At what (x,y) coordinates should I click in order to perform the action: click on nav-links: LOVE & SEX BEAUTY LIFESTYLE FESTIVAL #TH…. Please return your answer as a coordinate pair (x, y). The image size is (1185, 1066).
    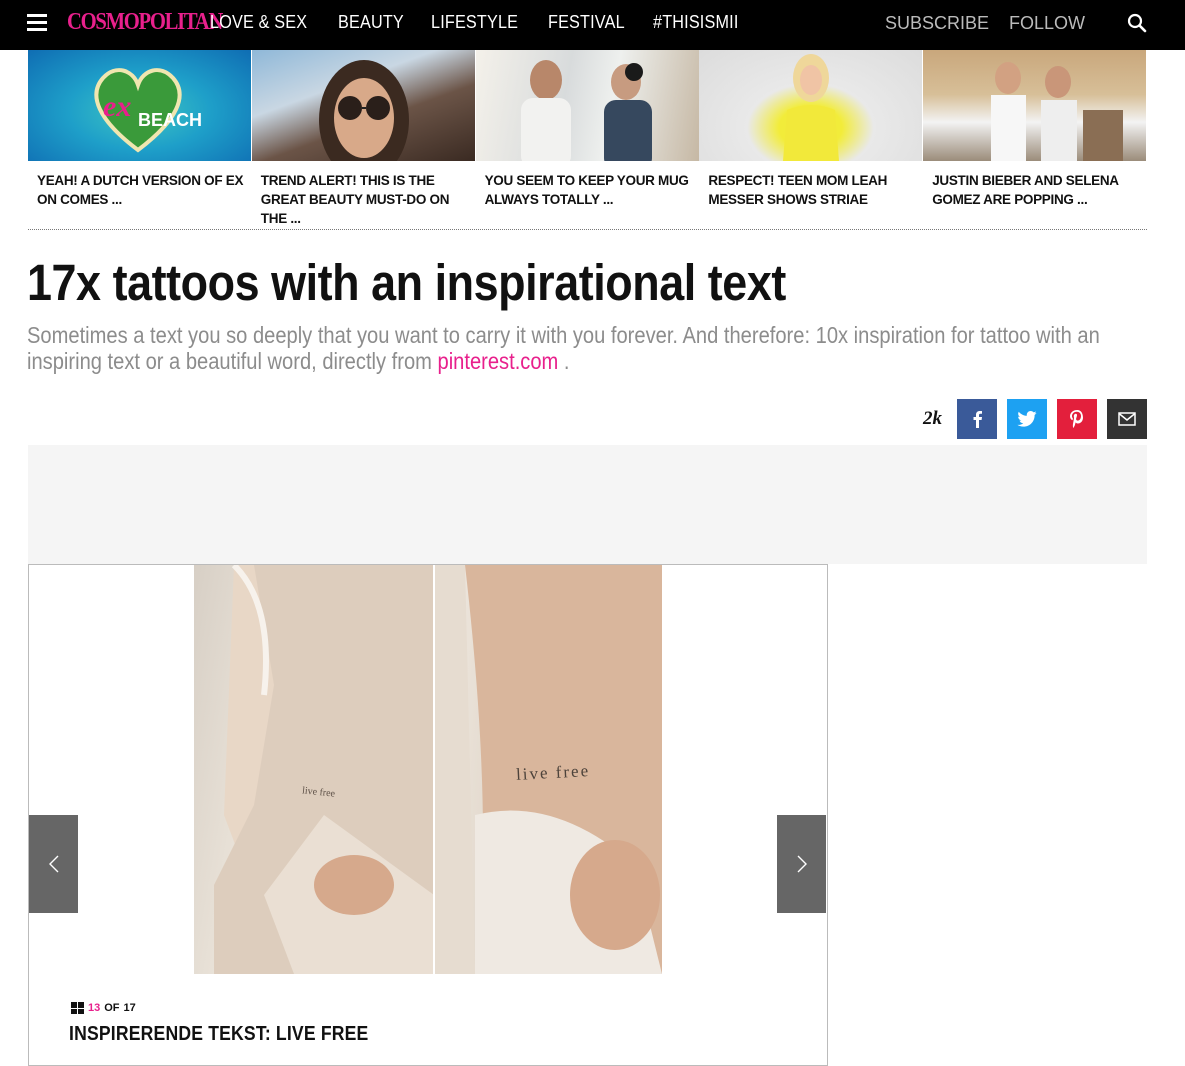
    Looking at the image, I should click on (489, 22).